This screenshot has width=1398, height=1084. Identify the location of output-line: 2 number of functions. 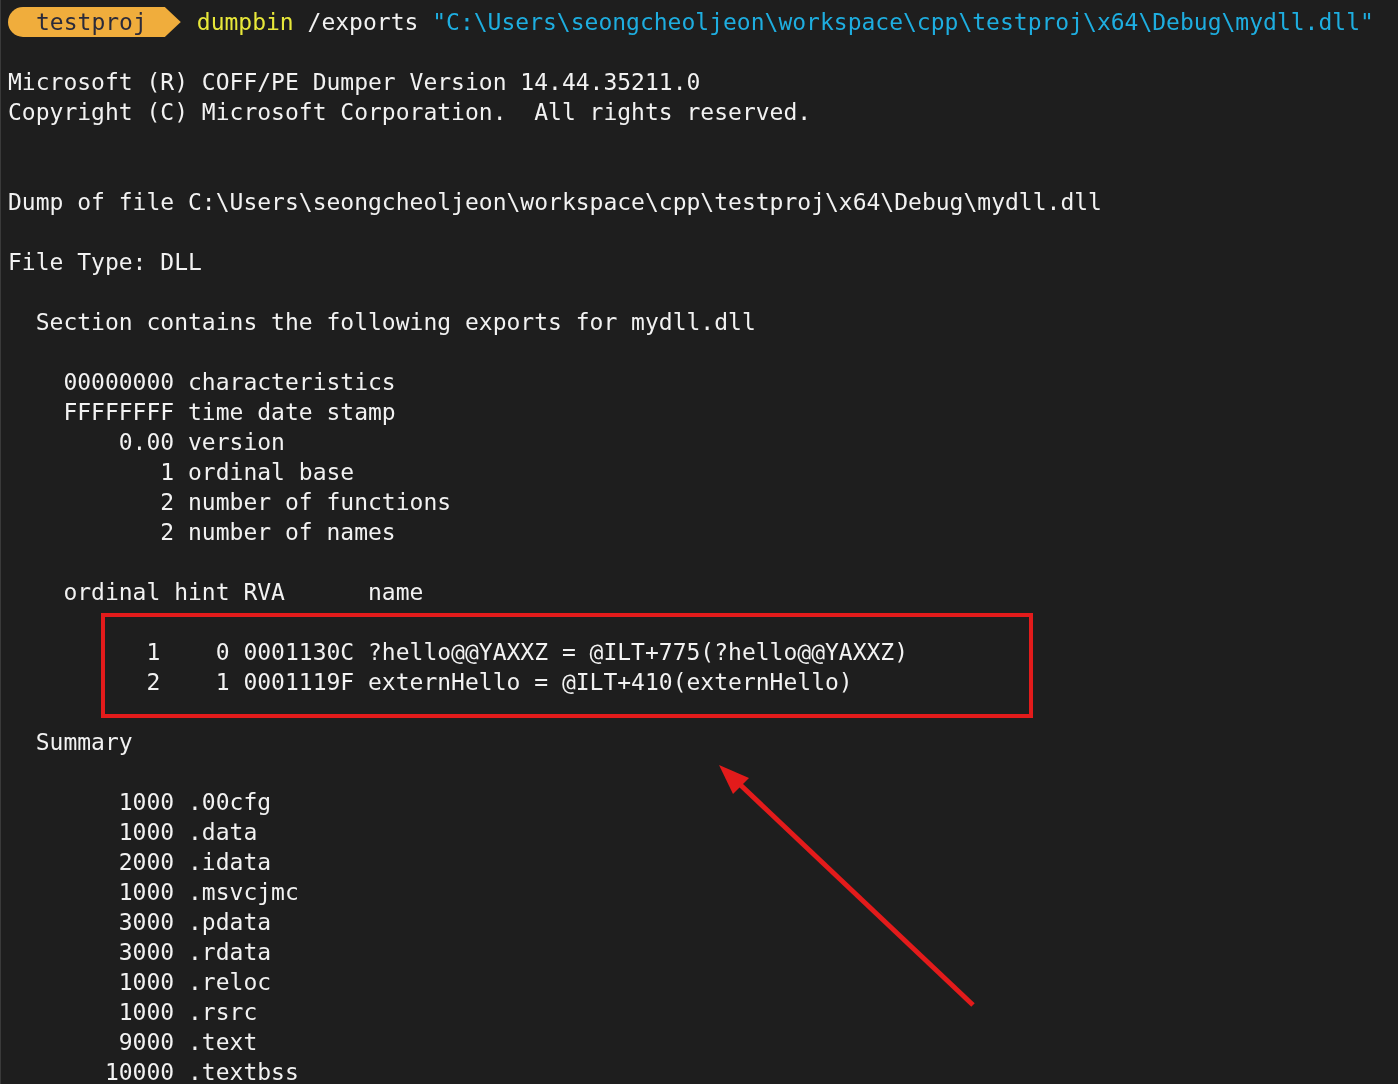
(305, 502).